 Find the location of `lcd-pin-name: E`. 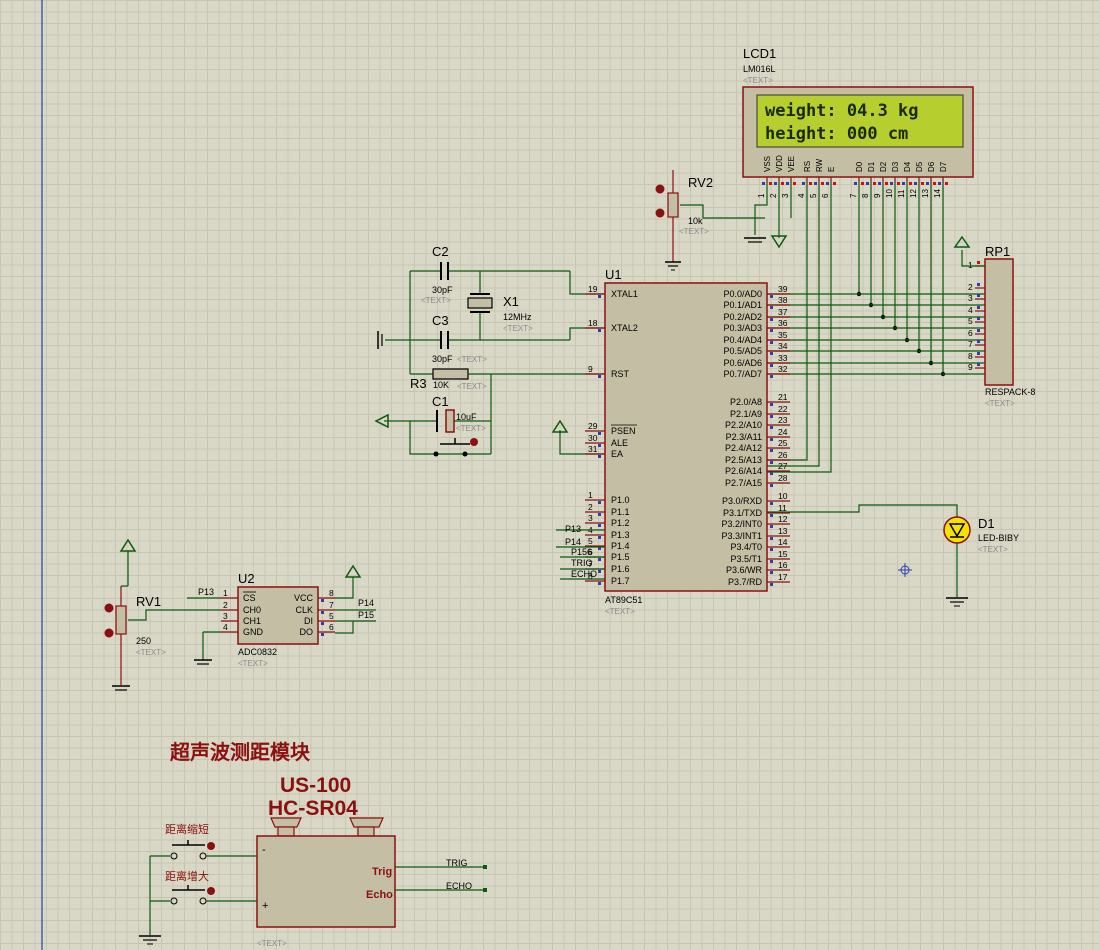

lcd-pin-name: E is located at coordinates (831, 169).